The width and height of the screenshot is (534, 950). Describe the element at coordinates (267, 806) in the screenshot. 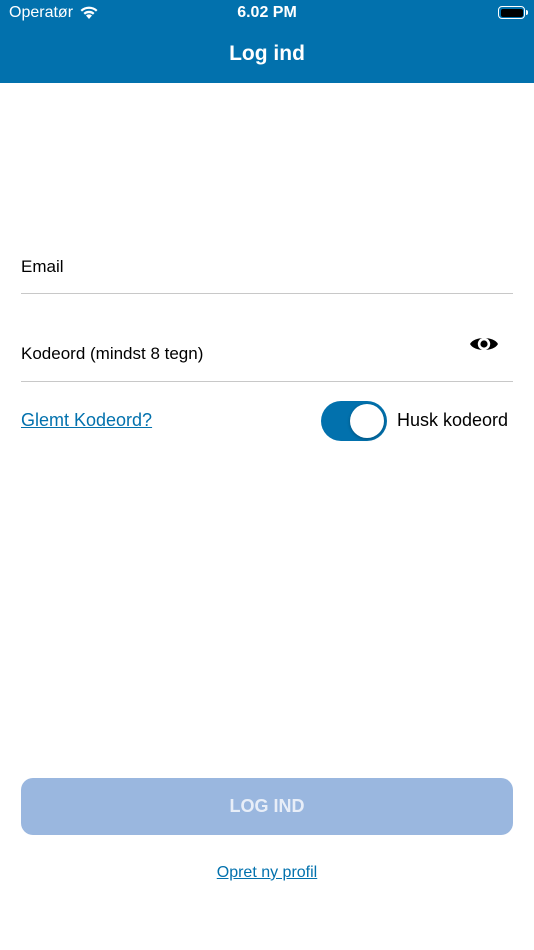

I see `login-button: LOG IND` at that location.